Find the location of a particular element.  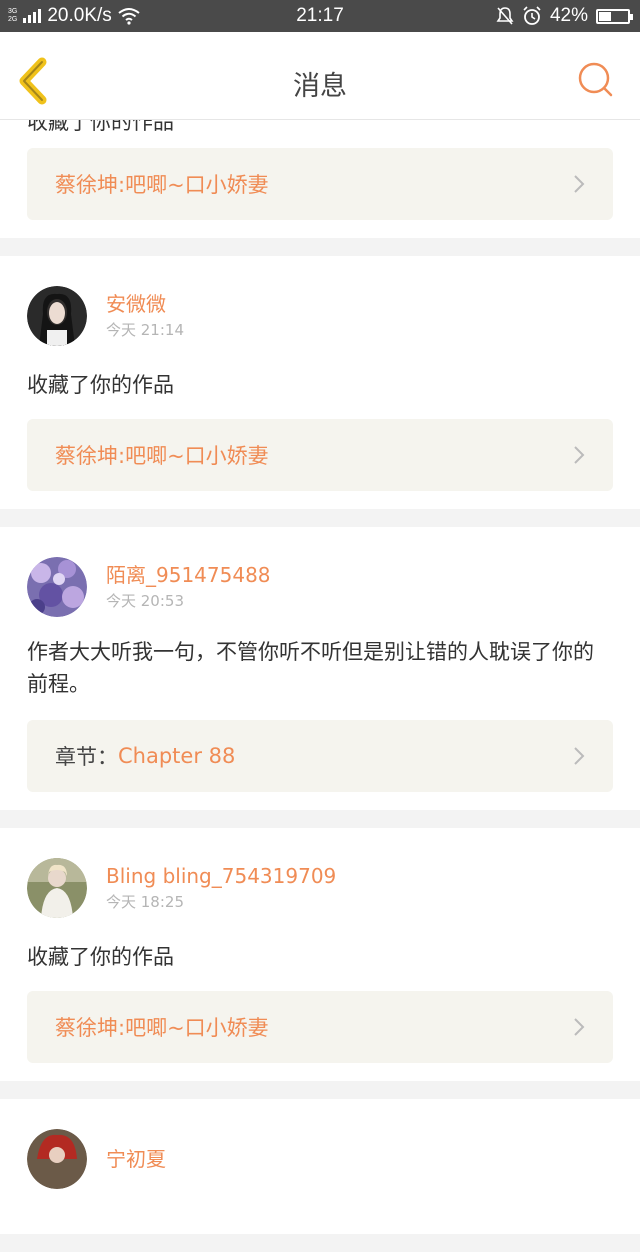

status-bar: 3G 2G 20.0K/s 21:17 42% is located at coordinates (320, 16).